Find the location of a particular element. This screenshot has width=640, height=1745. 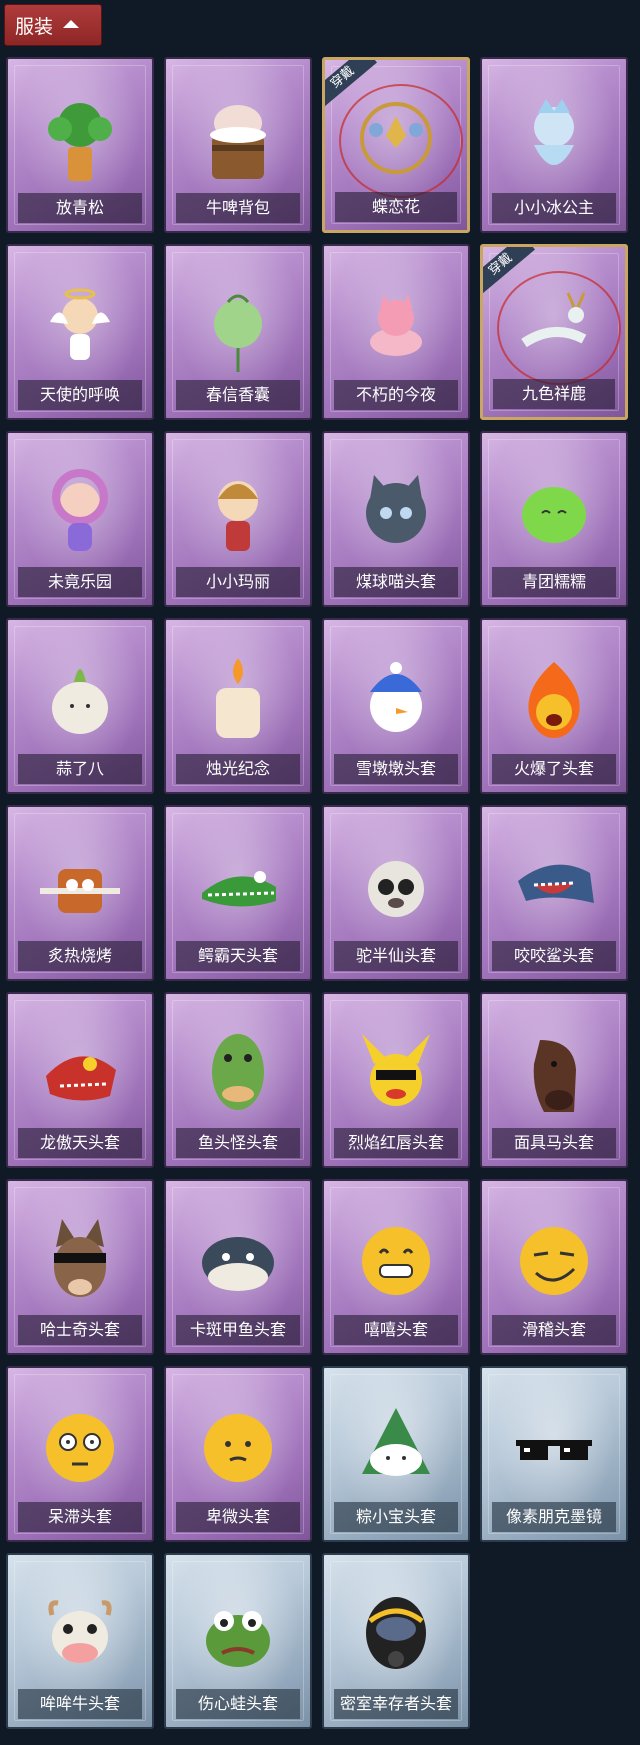

outfit-card-label: 青团糯糯 is located at coordinates (554, 582).